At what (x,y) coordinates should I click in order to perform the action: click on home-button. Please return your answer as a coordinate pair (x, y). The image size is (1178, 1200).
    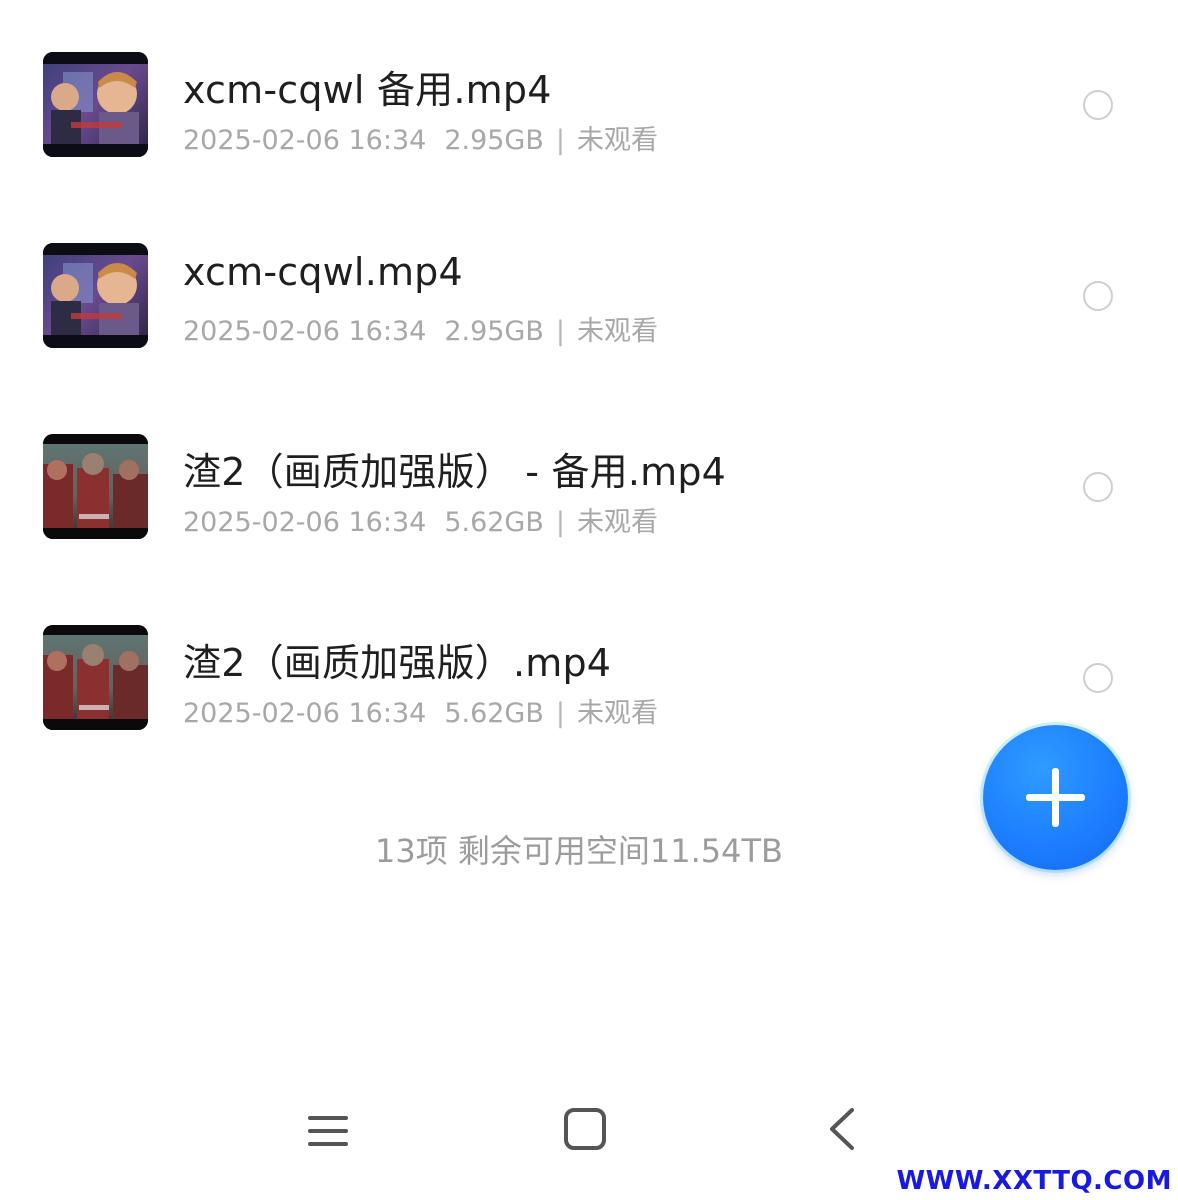
    Looking at the image, I should click on (585, 1130).